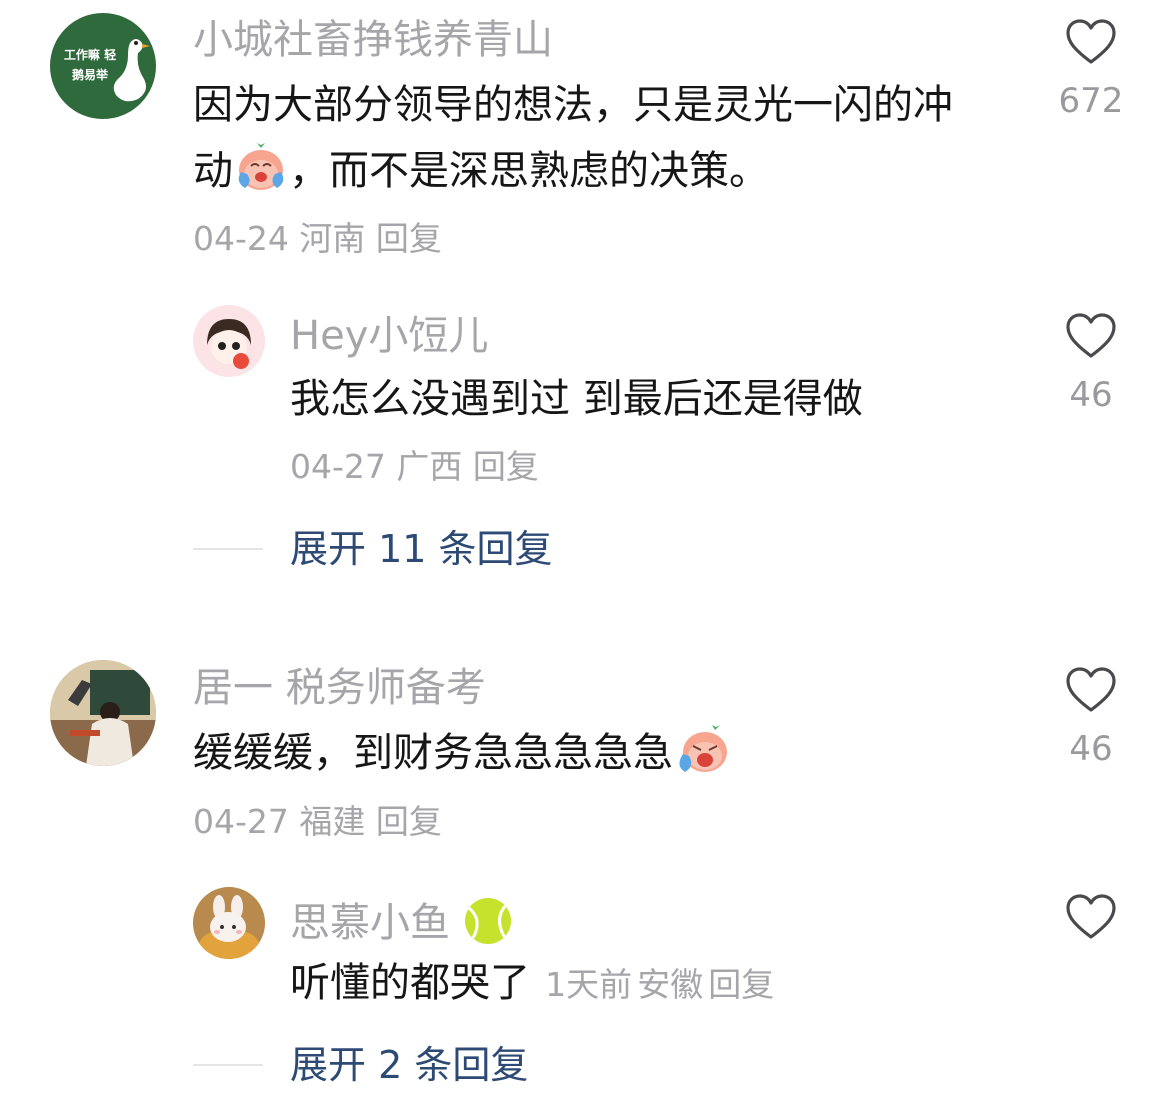 Image resolution: width=1170 pixels, height=1113 pixels. Describe the element at coordinates (576, 399) in the screenshot. I see `reply-text: 我怎么没遇到过 到最后还是得做` at that location.